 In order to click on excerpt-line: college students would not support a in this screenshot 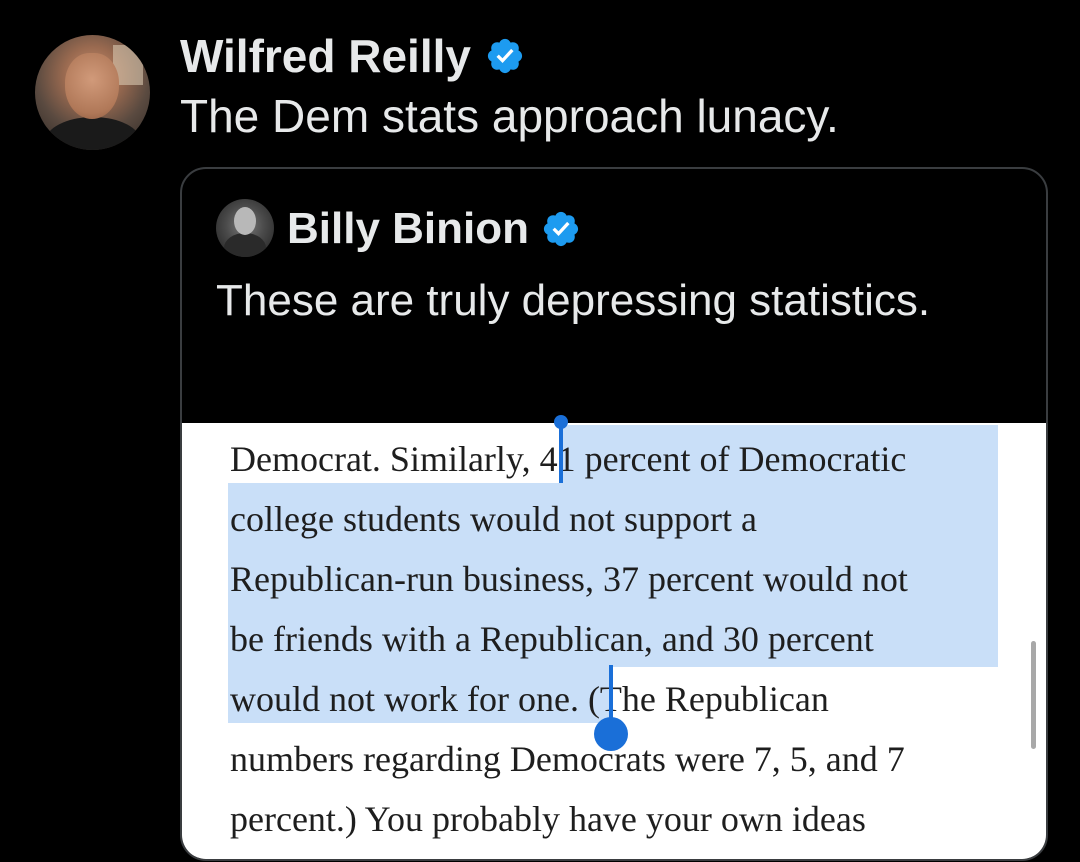, I will do `click(493, 519)`.